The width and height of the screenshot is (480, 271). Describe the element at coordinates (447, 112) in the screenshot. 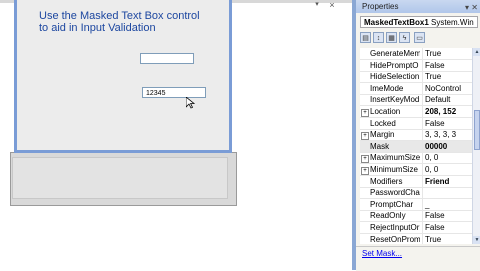

I see `property-value: 208, 152` at that location.